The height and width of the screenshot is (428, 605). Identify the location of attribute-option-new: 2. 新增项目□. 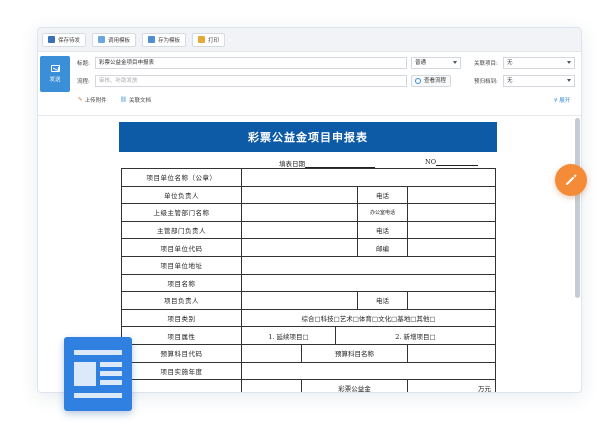
(415, 335).